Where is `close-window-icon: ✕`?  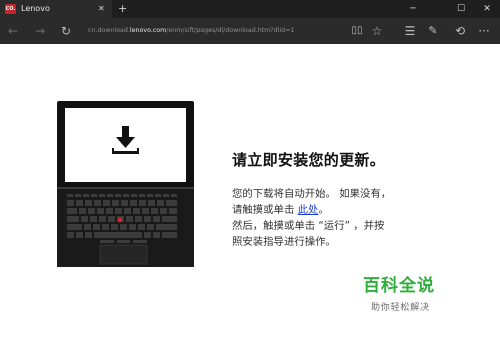
close-window-icon: ✕ is located at coordinates (487, 9).